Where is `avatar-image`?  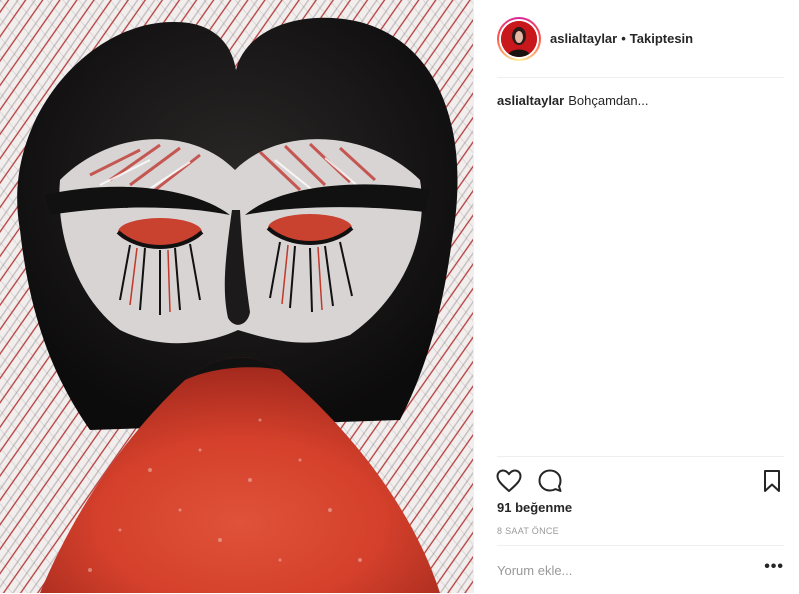 avatar-image is located at coordinates (519, 38).